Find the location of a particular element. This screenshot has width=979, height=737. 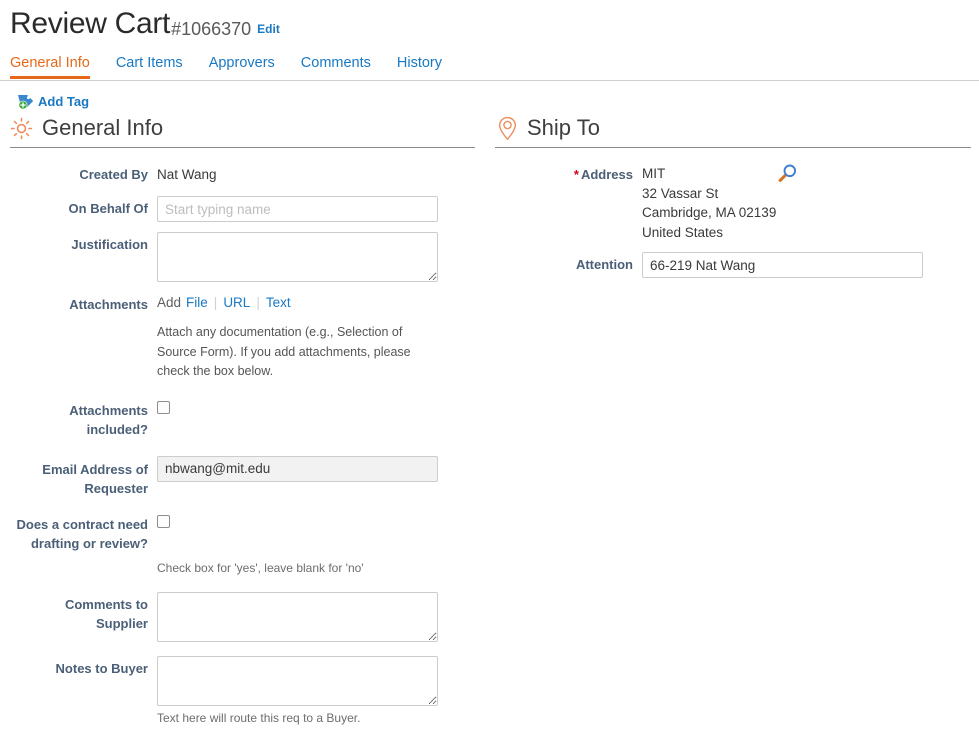

field-created-by: Created By Nat Wang is located at coordinates (252, 173).